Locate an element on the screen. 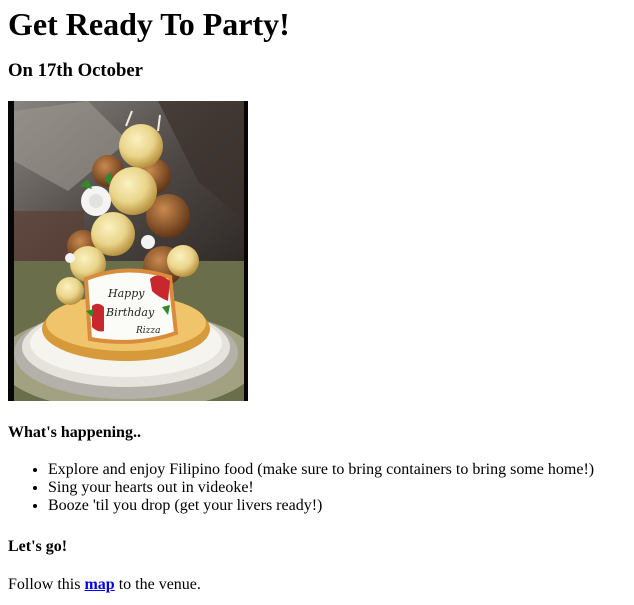 This screenshot has width=634, height=605. cake-text-name: Rizza is located at coordinates (148, 331).